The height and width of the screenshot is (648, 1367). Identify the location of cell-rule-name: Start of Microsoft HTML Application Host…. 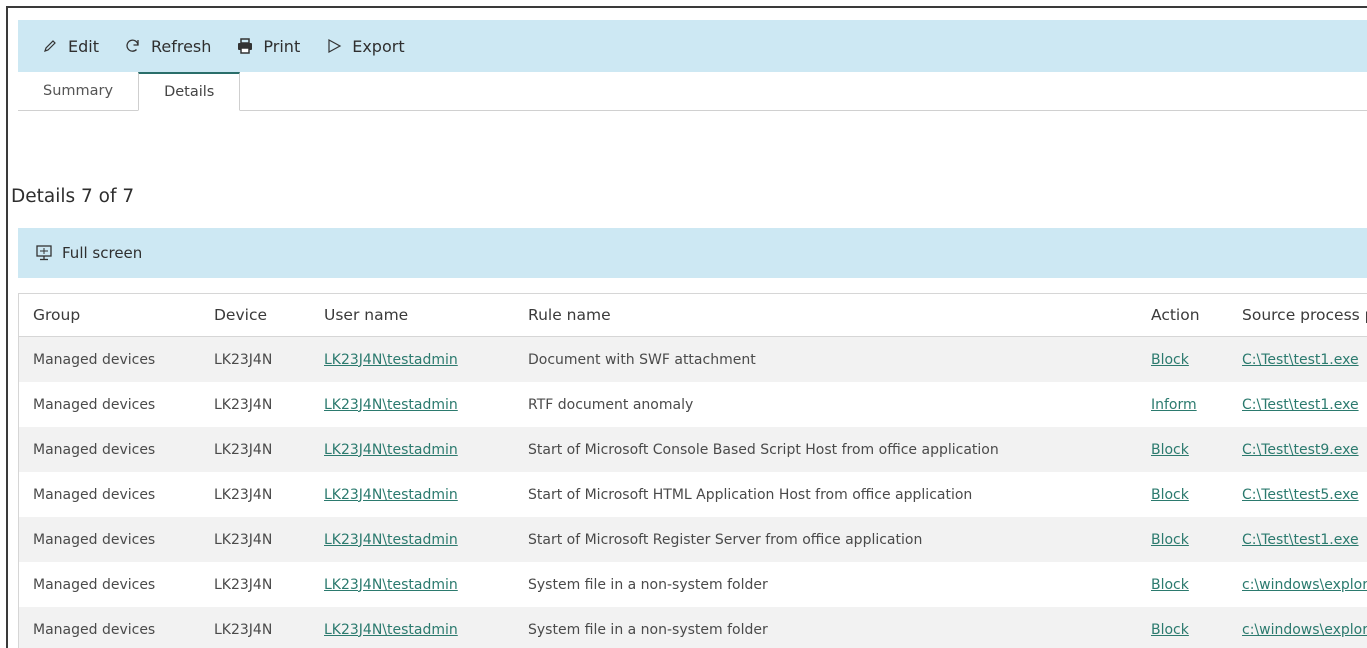
(825, 494).